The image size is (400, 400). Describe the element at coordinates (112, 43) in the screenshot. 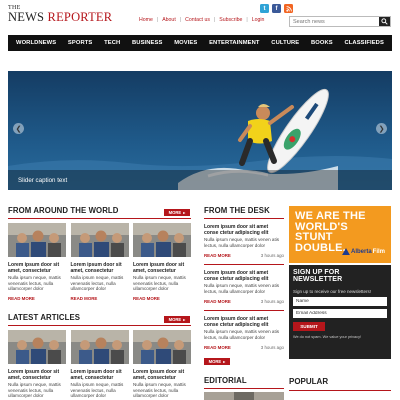

I see `nav-tech: TECH` at that location.